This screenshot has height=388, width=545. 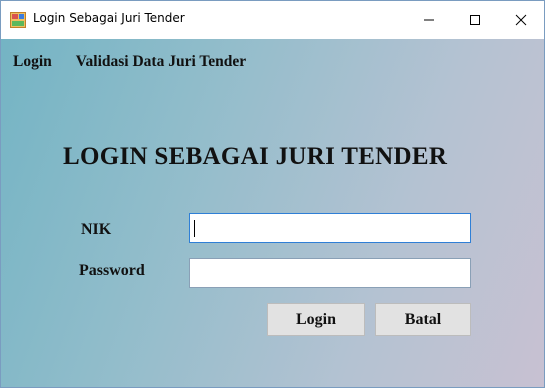 I want to click on minimize-button, so click(x=429, y=20).